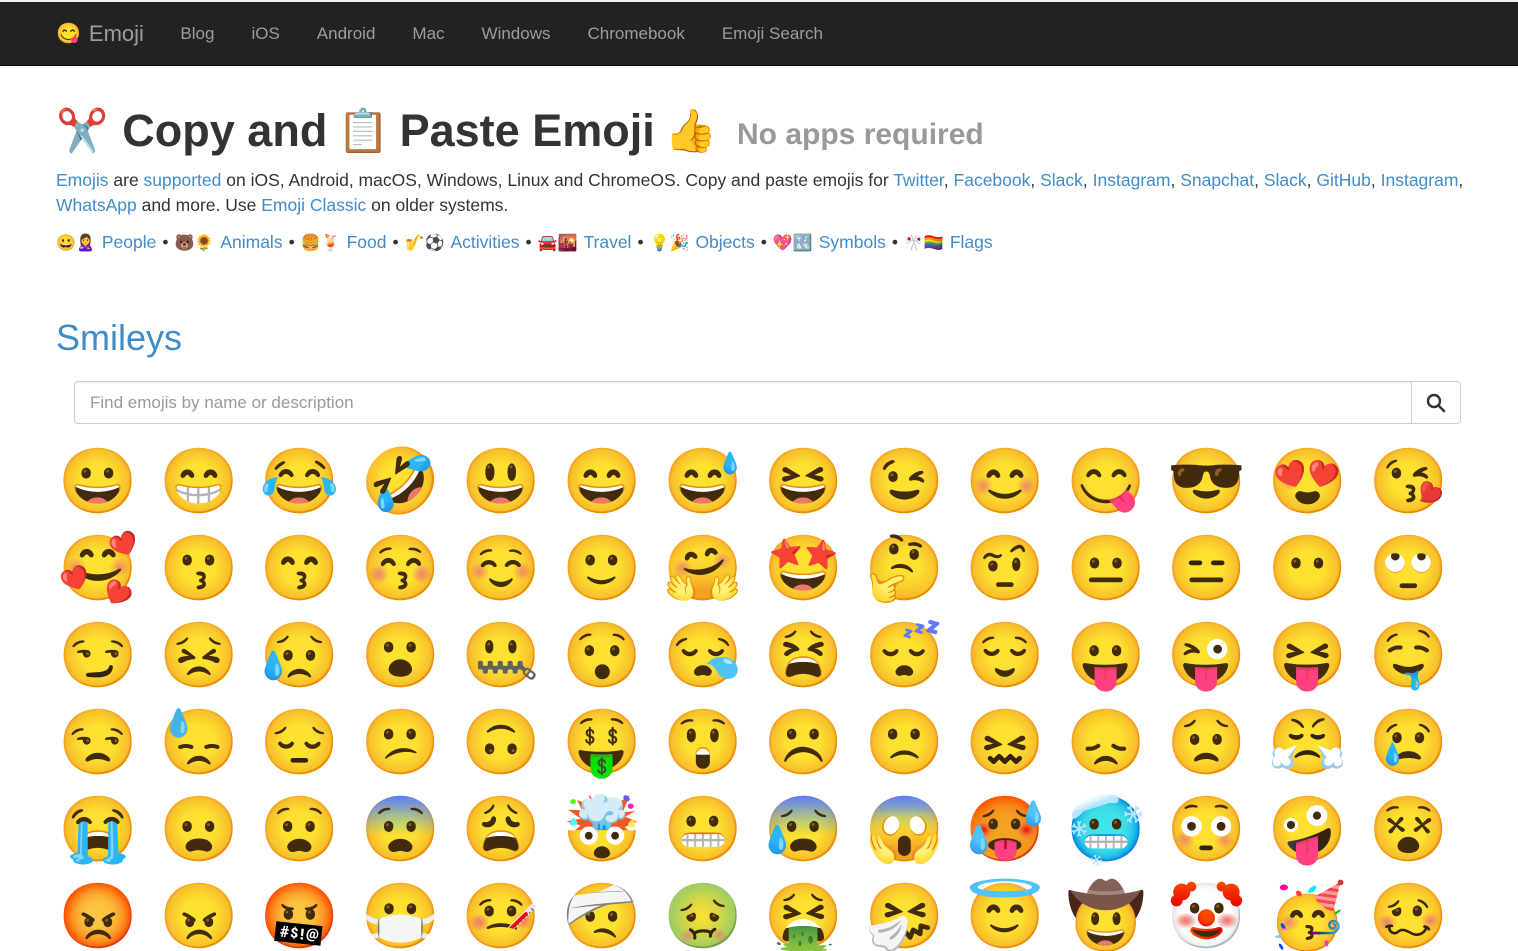 The height and width of the screenshot is (951, 1518). What do you see at coordinates (1005, 568) in the screenshot?
I see `emoji-item: 🤨` at bounding box center [1005, 568].